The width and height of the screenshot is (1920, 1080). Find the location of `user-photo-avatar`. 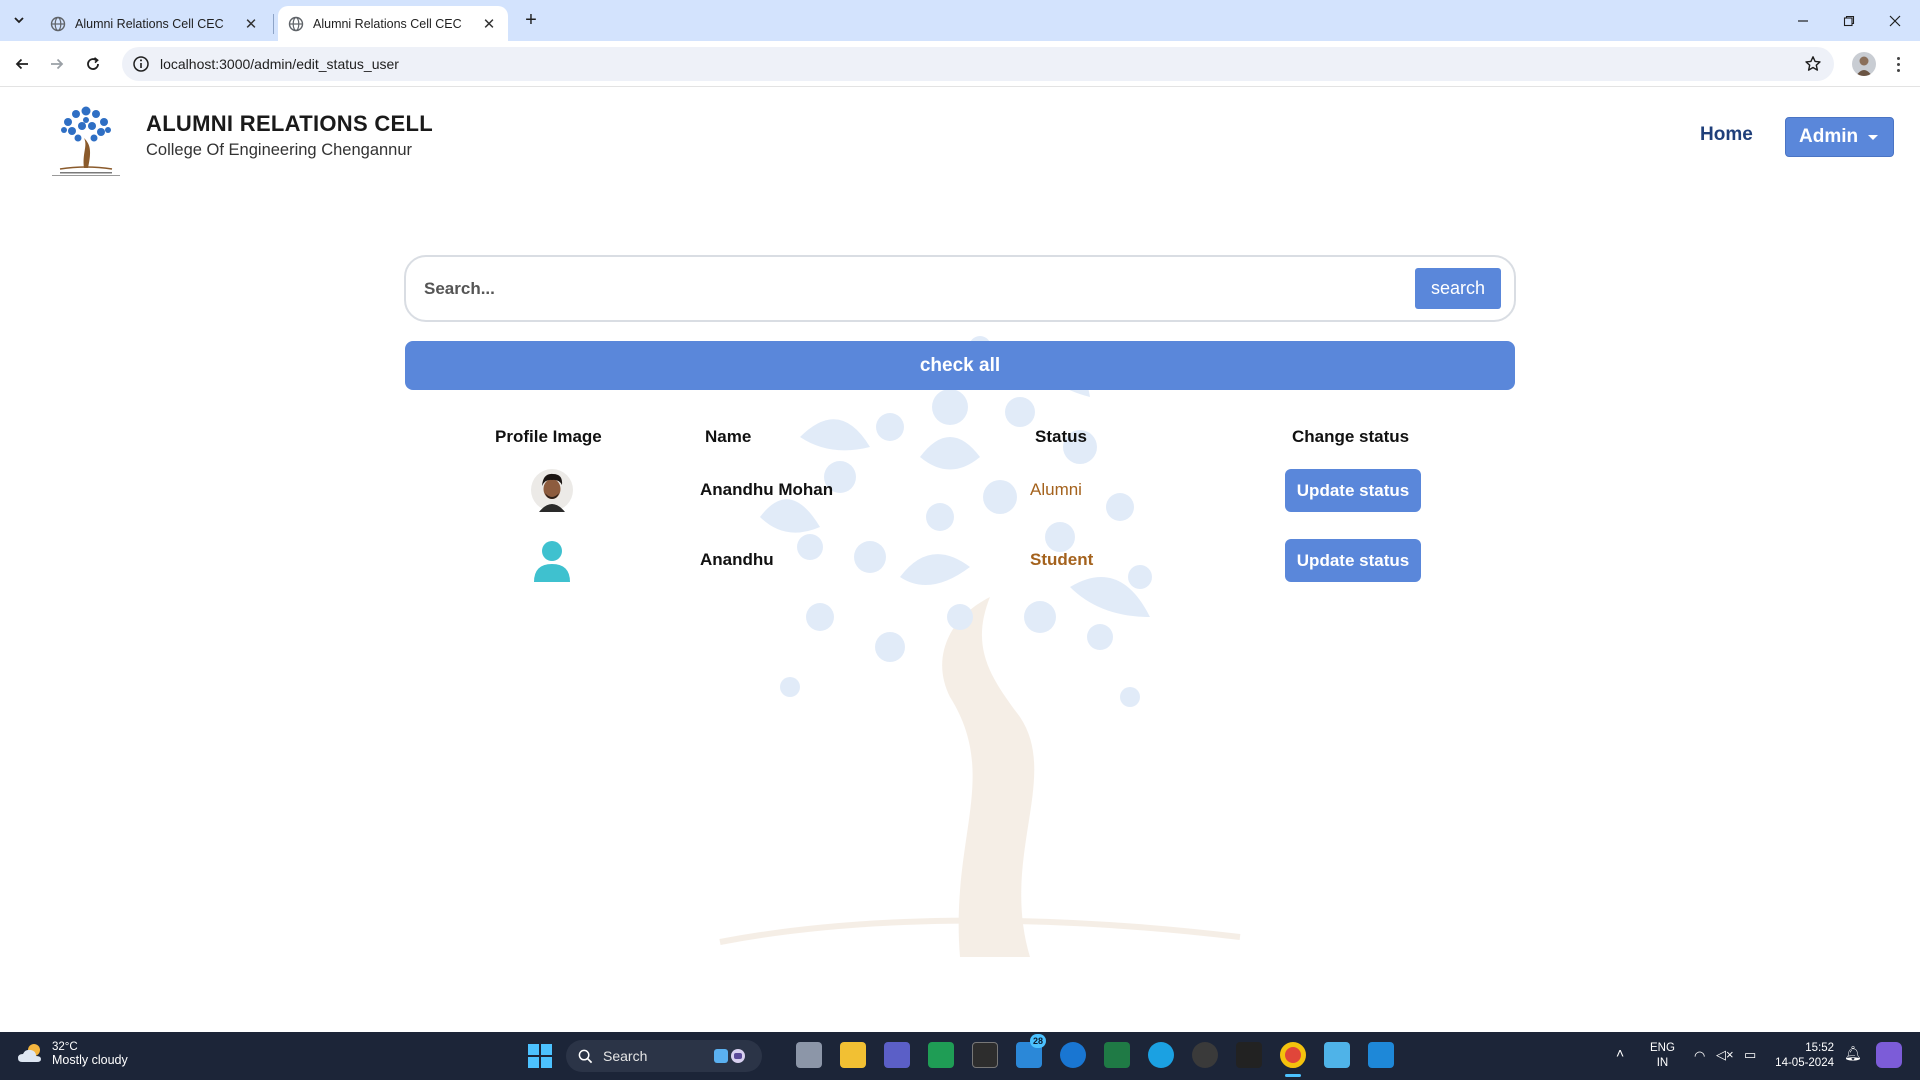

user-photo-avatar is located at coordinates (552, 490).